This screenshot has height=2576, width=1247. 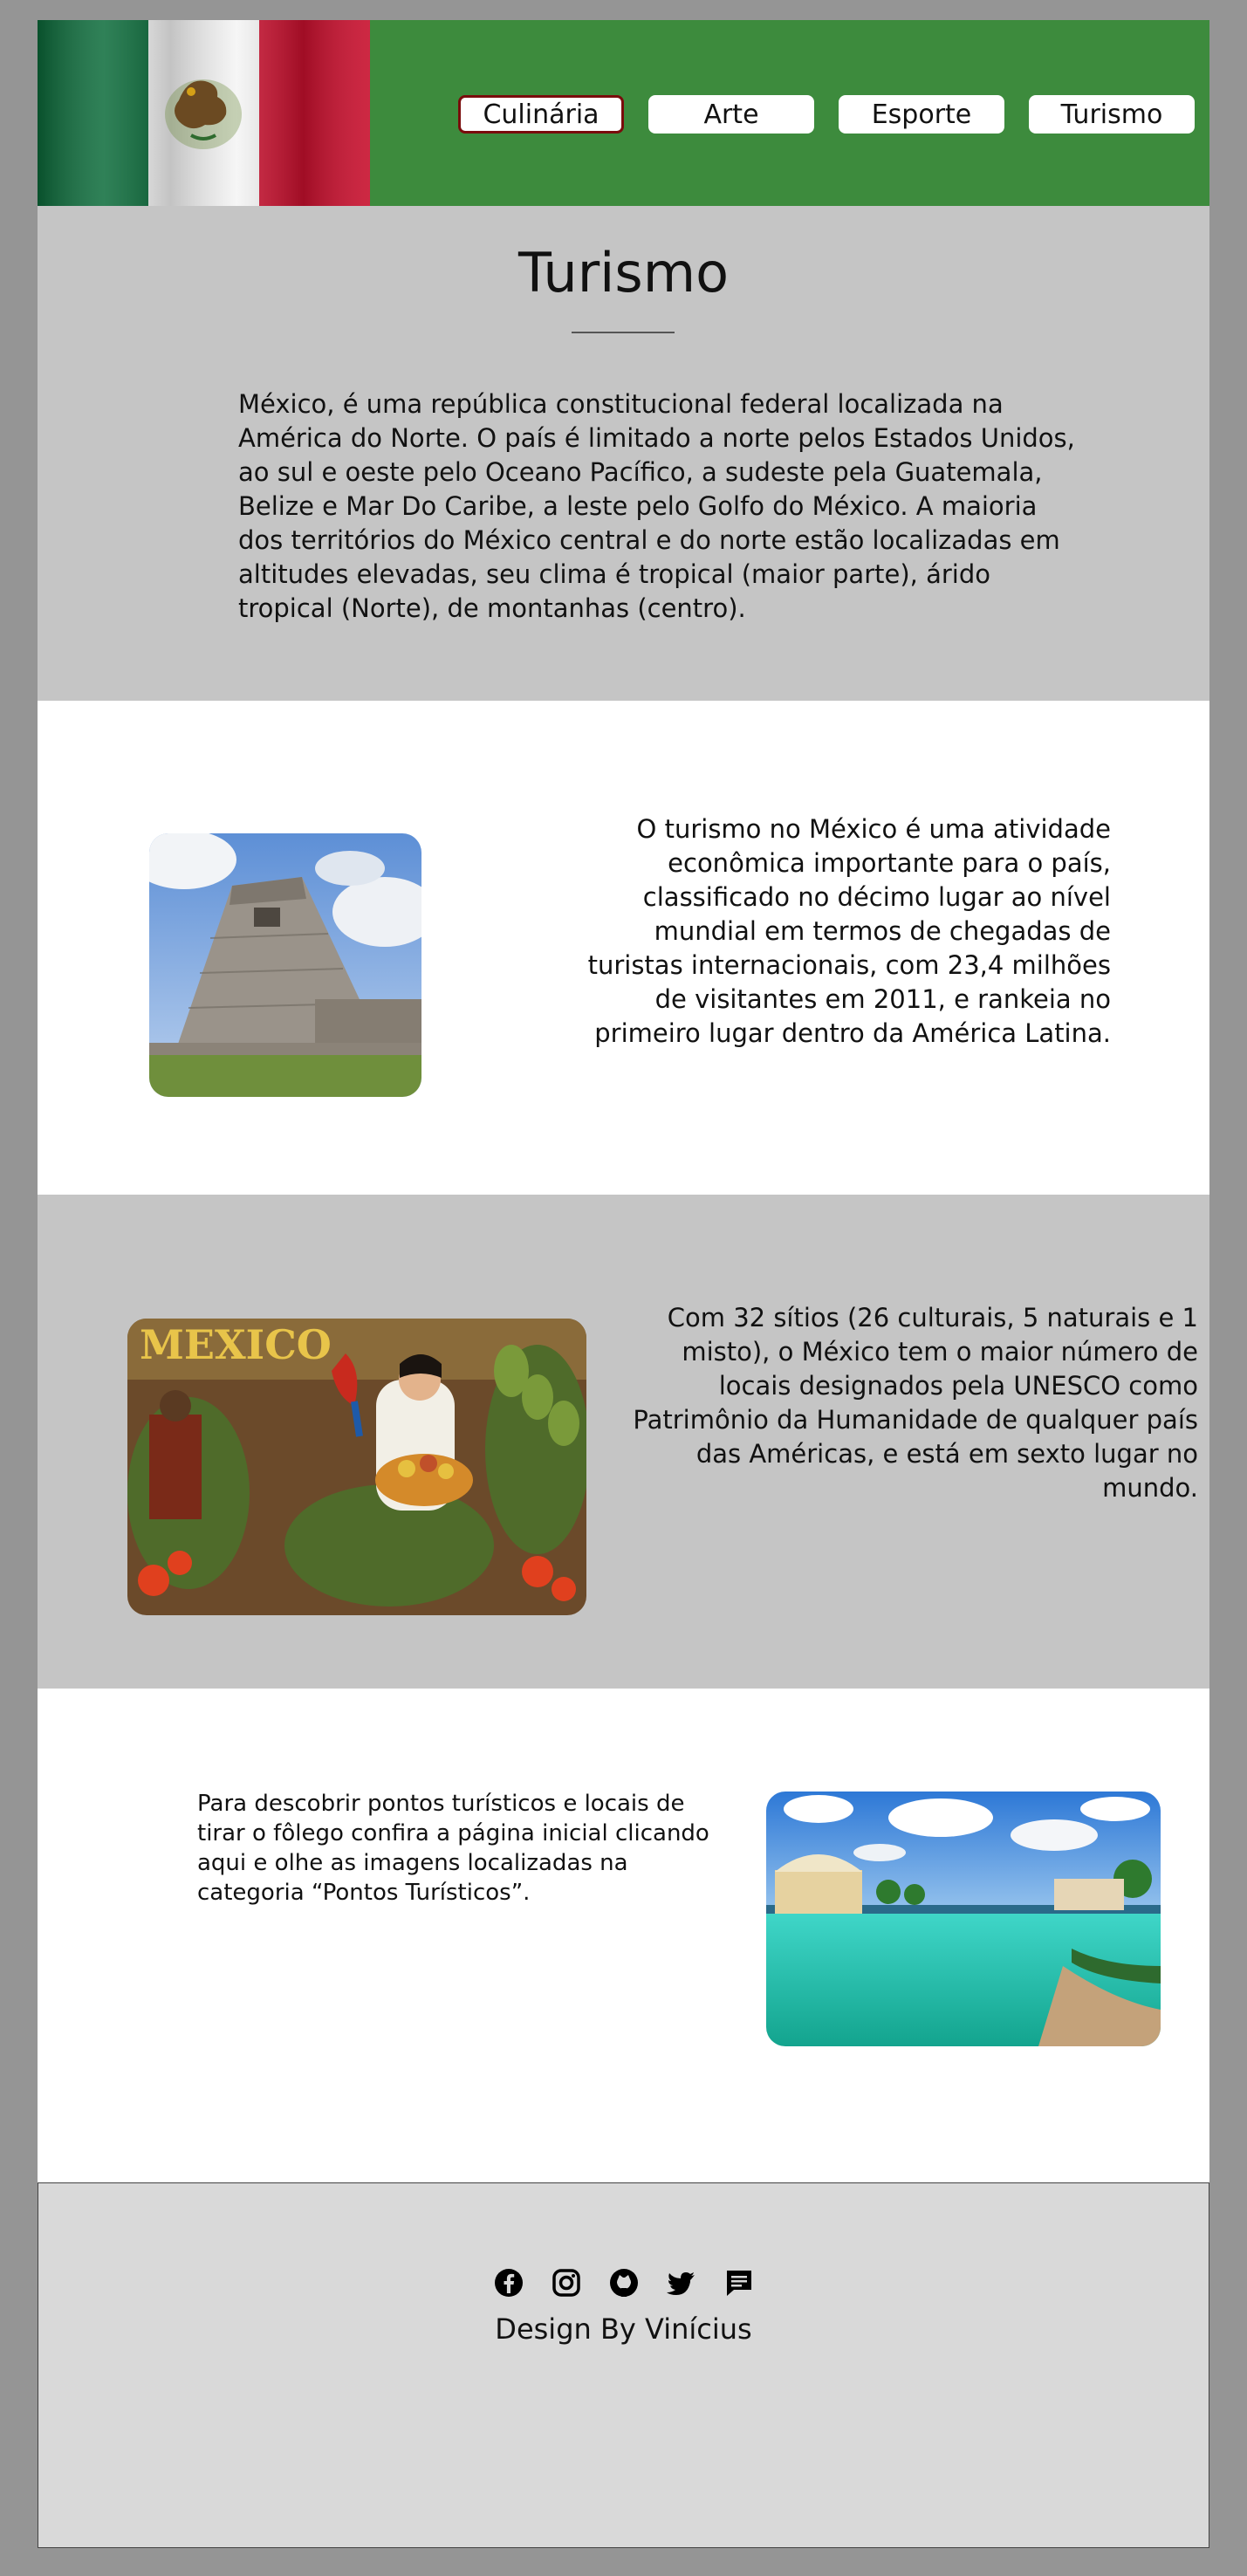 I want to click on nav-culinaria-button: Culinária, so click(x=541, y=115).